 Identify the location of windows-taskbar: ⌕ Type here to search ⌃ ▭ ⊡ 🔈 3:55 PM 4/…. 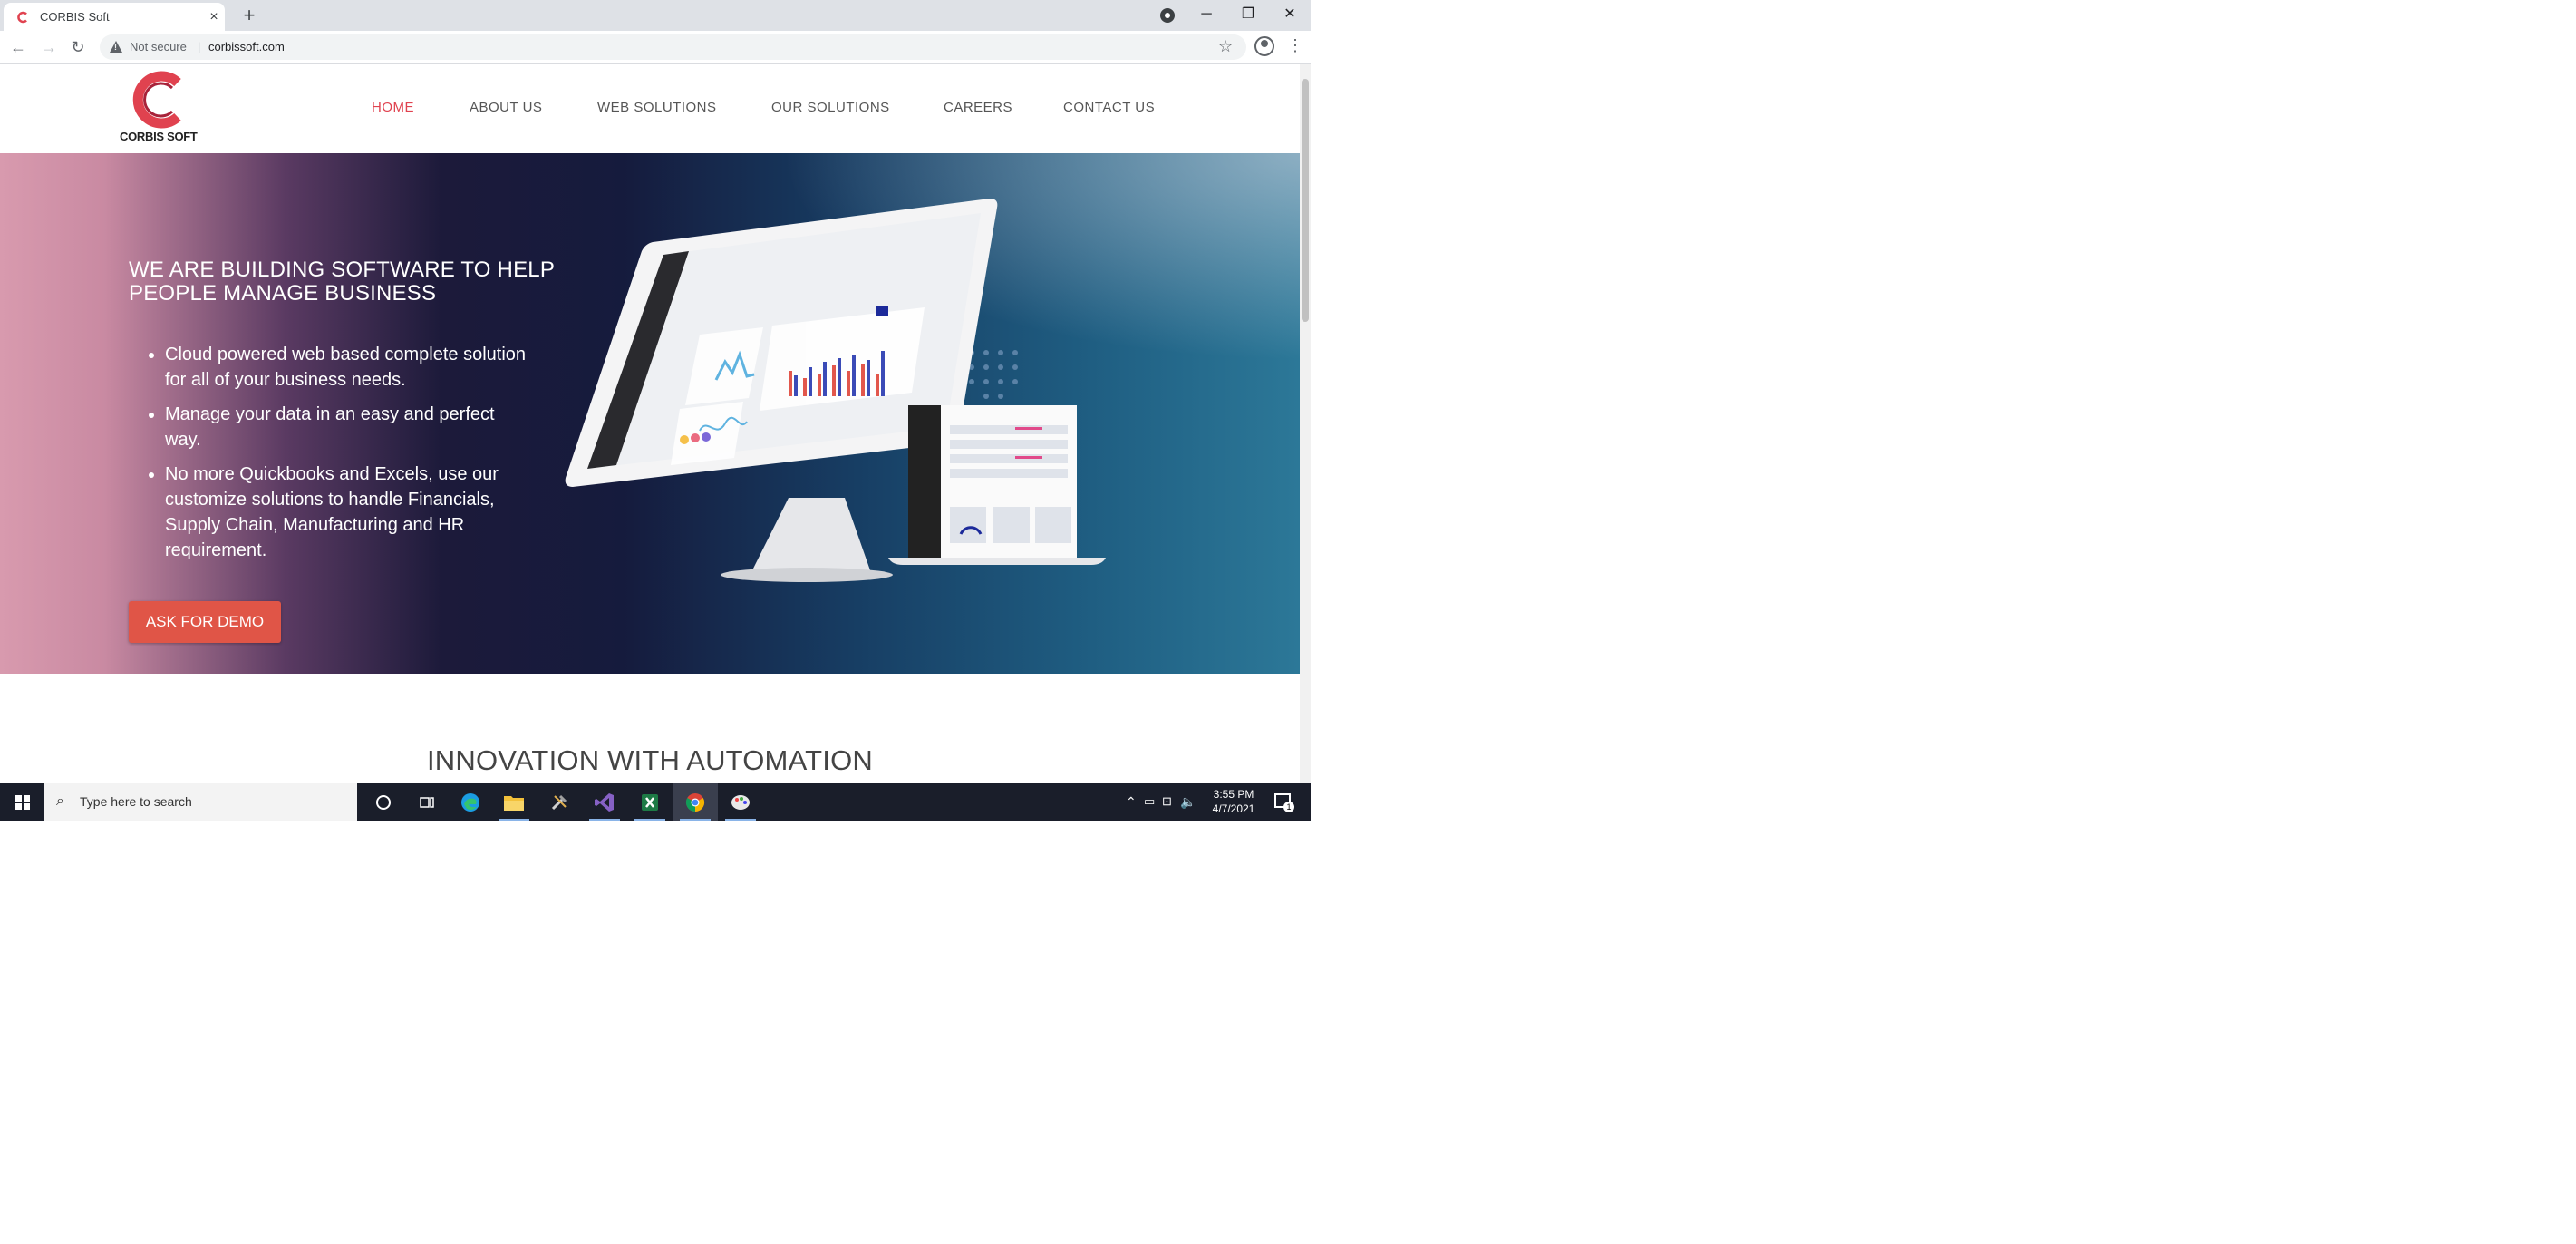
(655, 802).